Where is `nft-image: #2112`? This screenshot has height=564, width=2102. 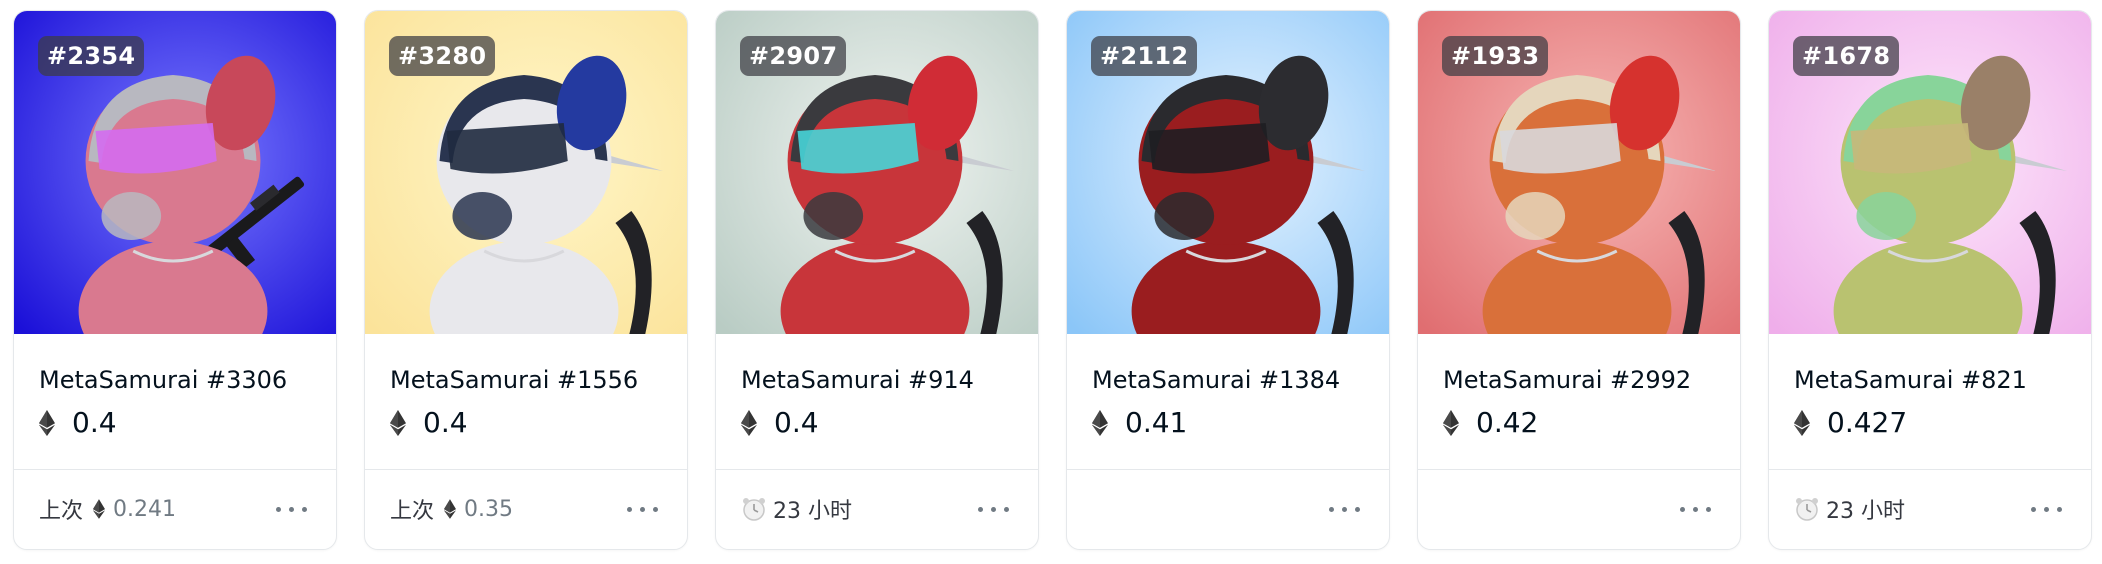
nft-image: #2112 is located at coordinates (1228, 172).